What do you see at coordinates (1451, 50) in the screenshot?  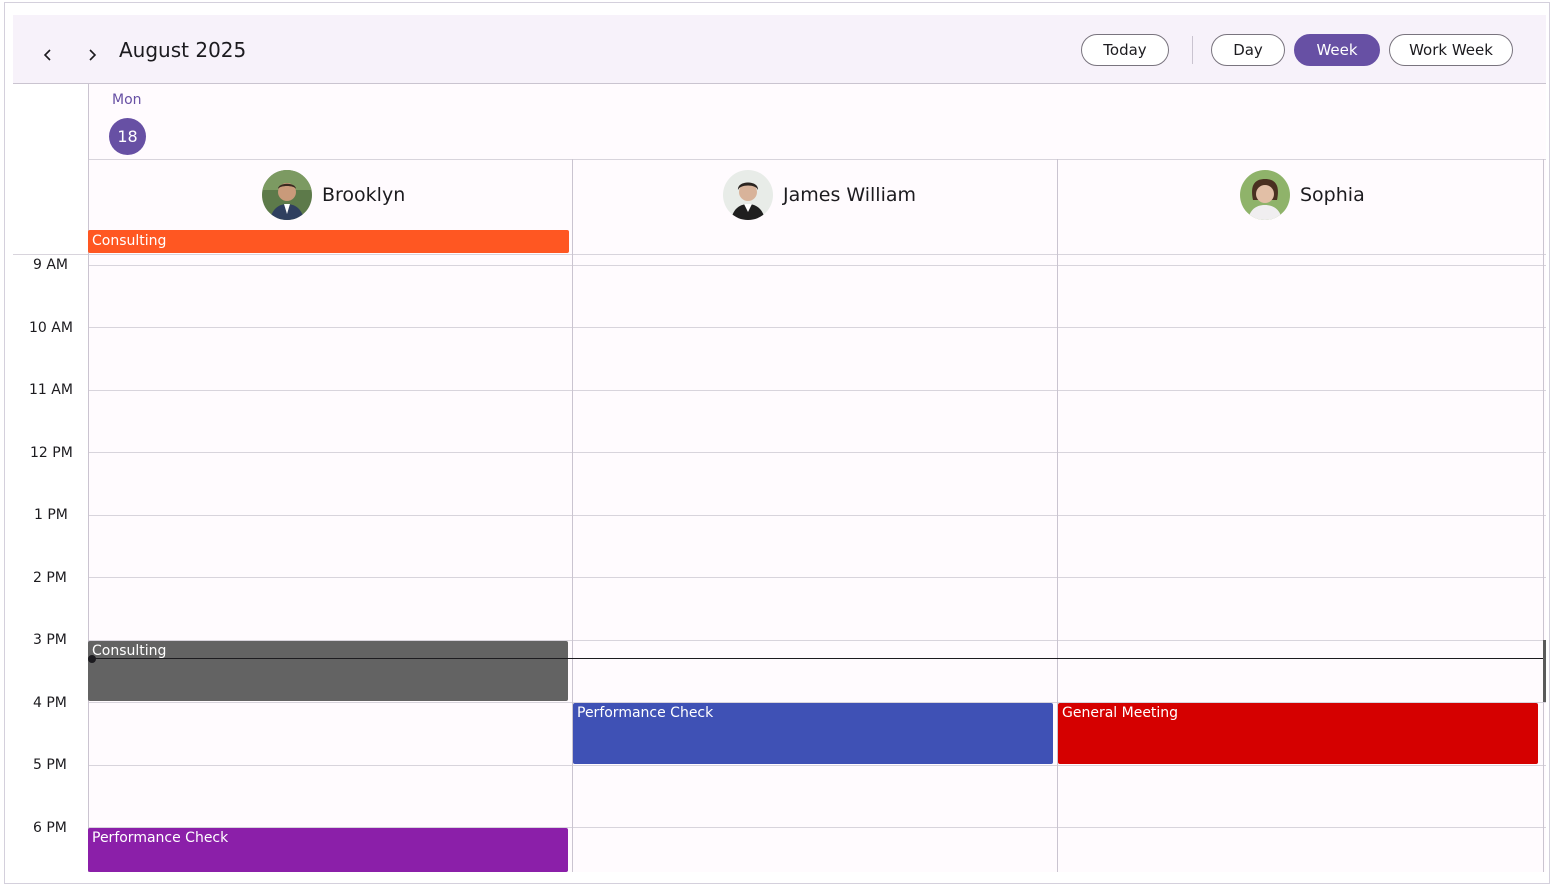 I see `view-work-week-button: Work Week` at bounding box center [1451, 50].